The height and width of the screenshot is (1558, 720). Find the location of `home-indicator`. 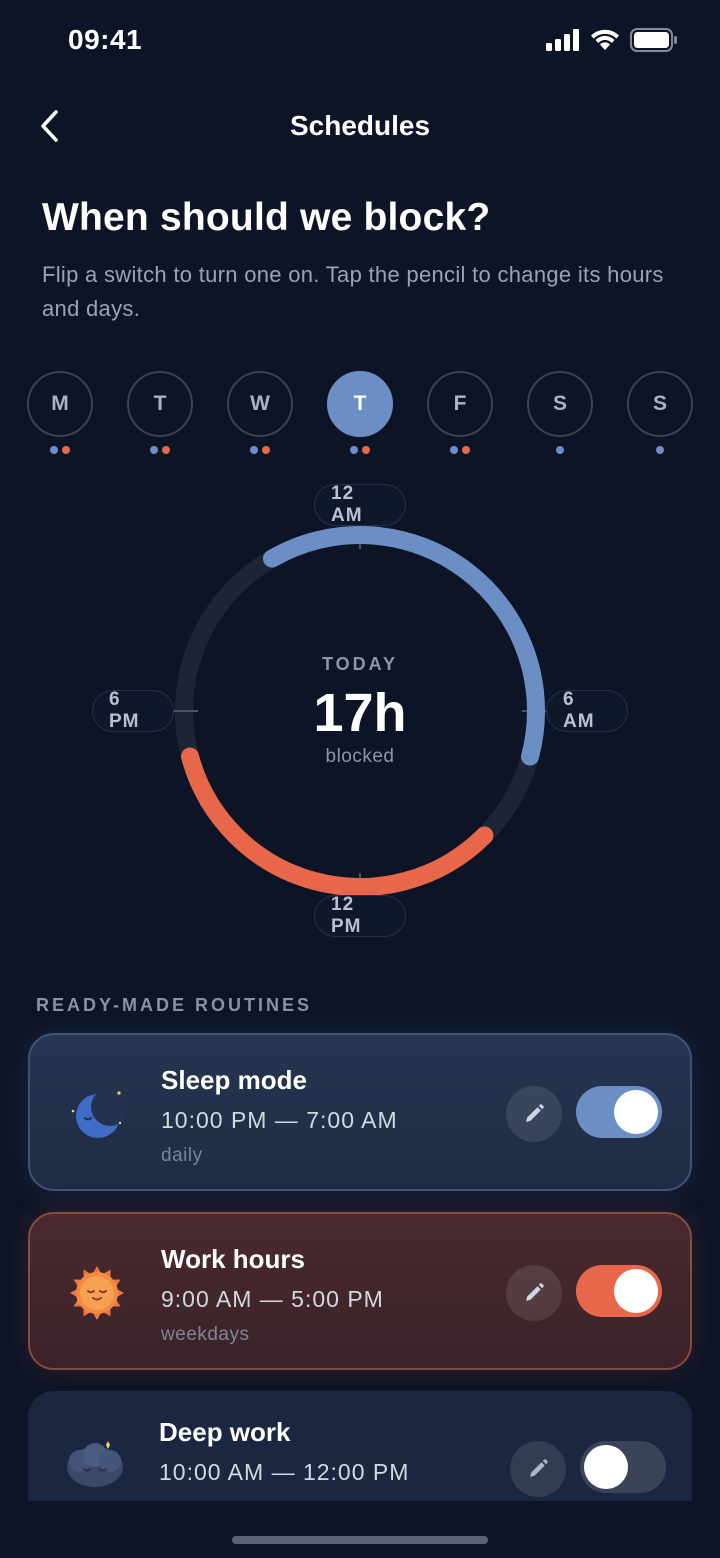

home-indicator is located at coordinates (360, 1540).